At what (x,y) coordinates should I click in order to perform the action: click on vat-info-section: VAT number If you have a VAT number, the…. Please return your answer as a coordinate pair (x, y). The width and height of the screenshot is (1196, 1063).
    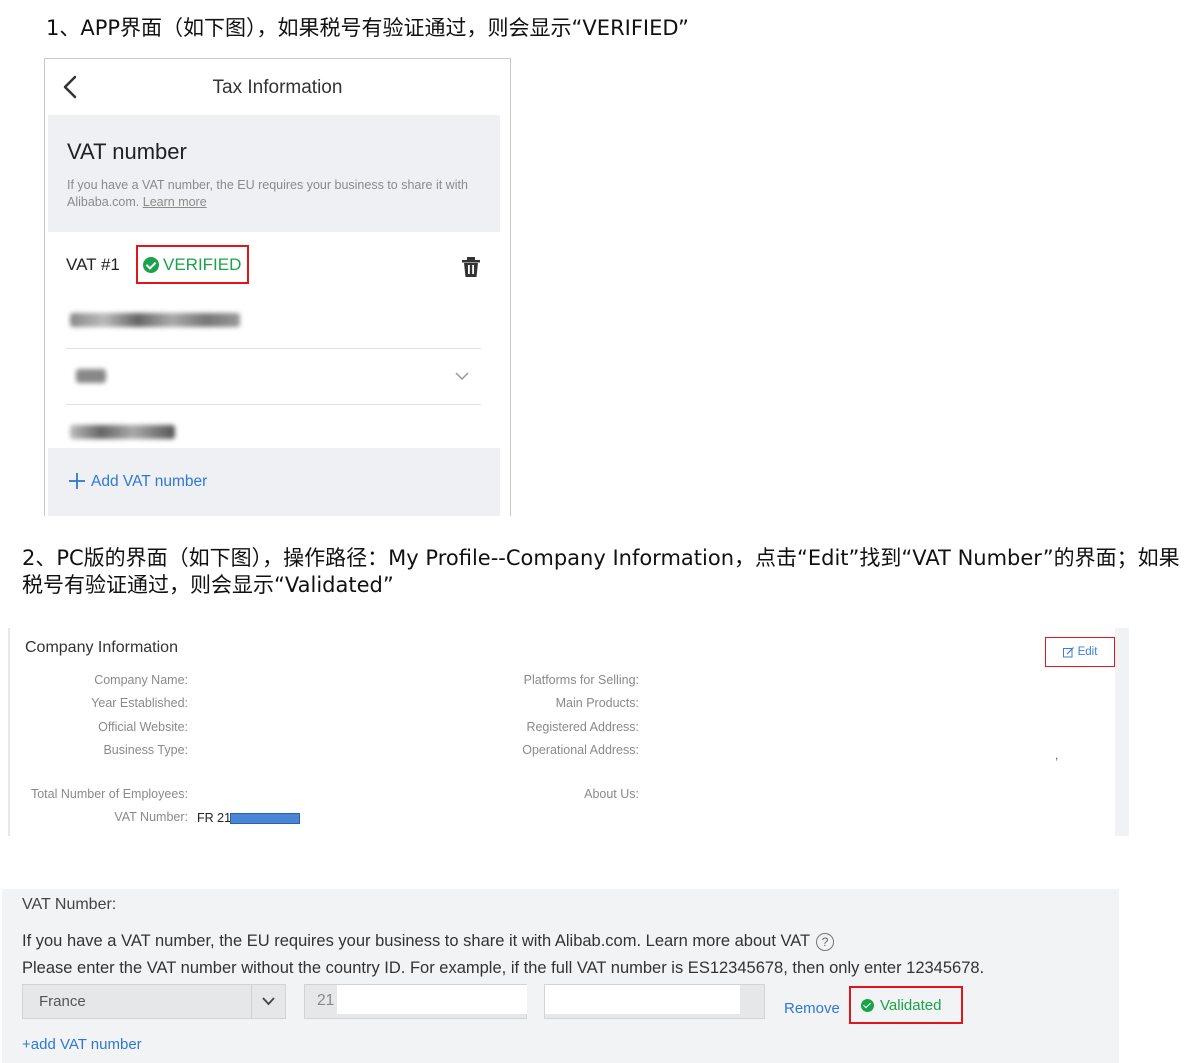
    Looking at the image, I should click on (274, 173).